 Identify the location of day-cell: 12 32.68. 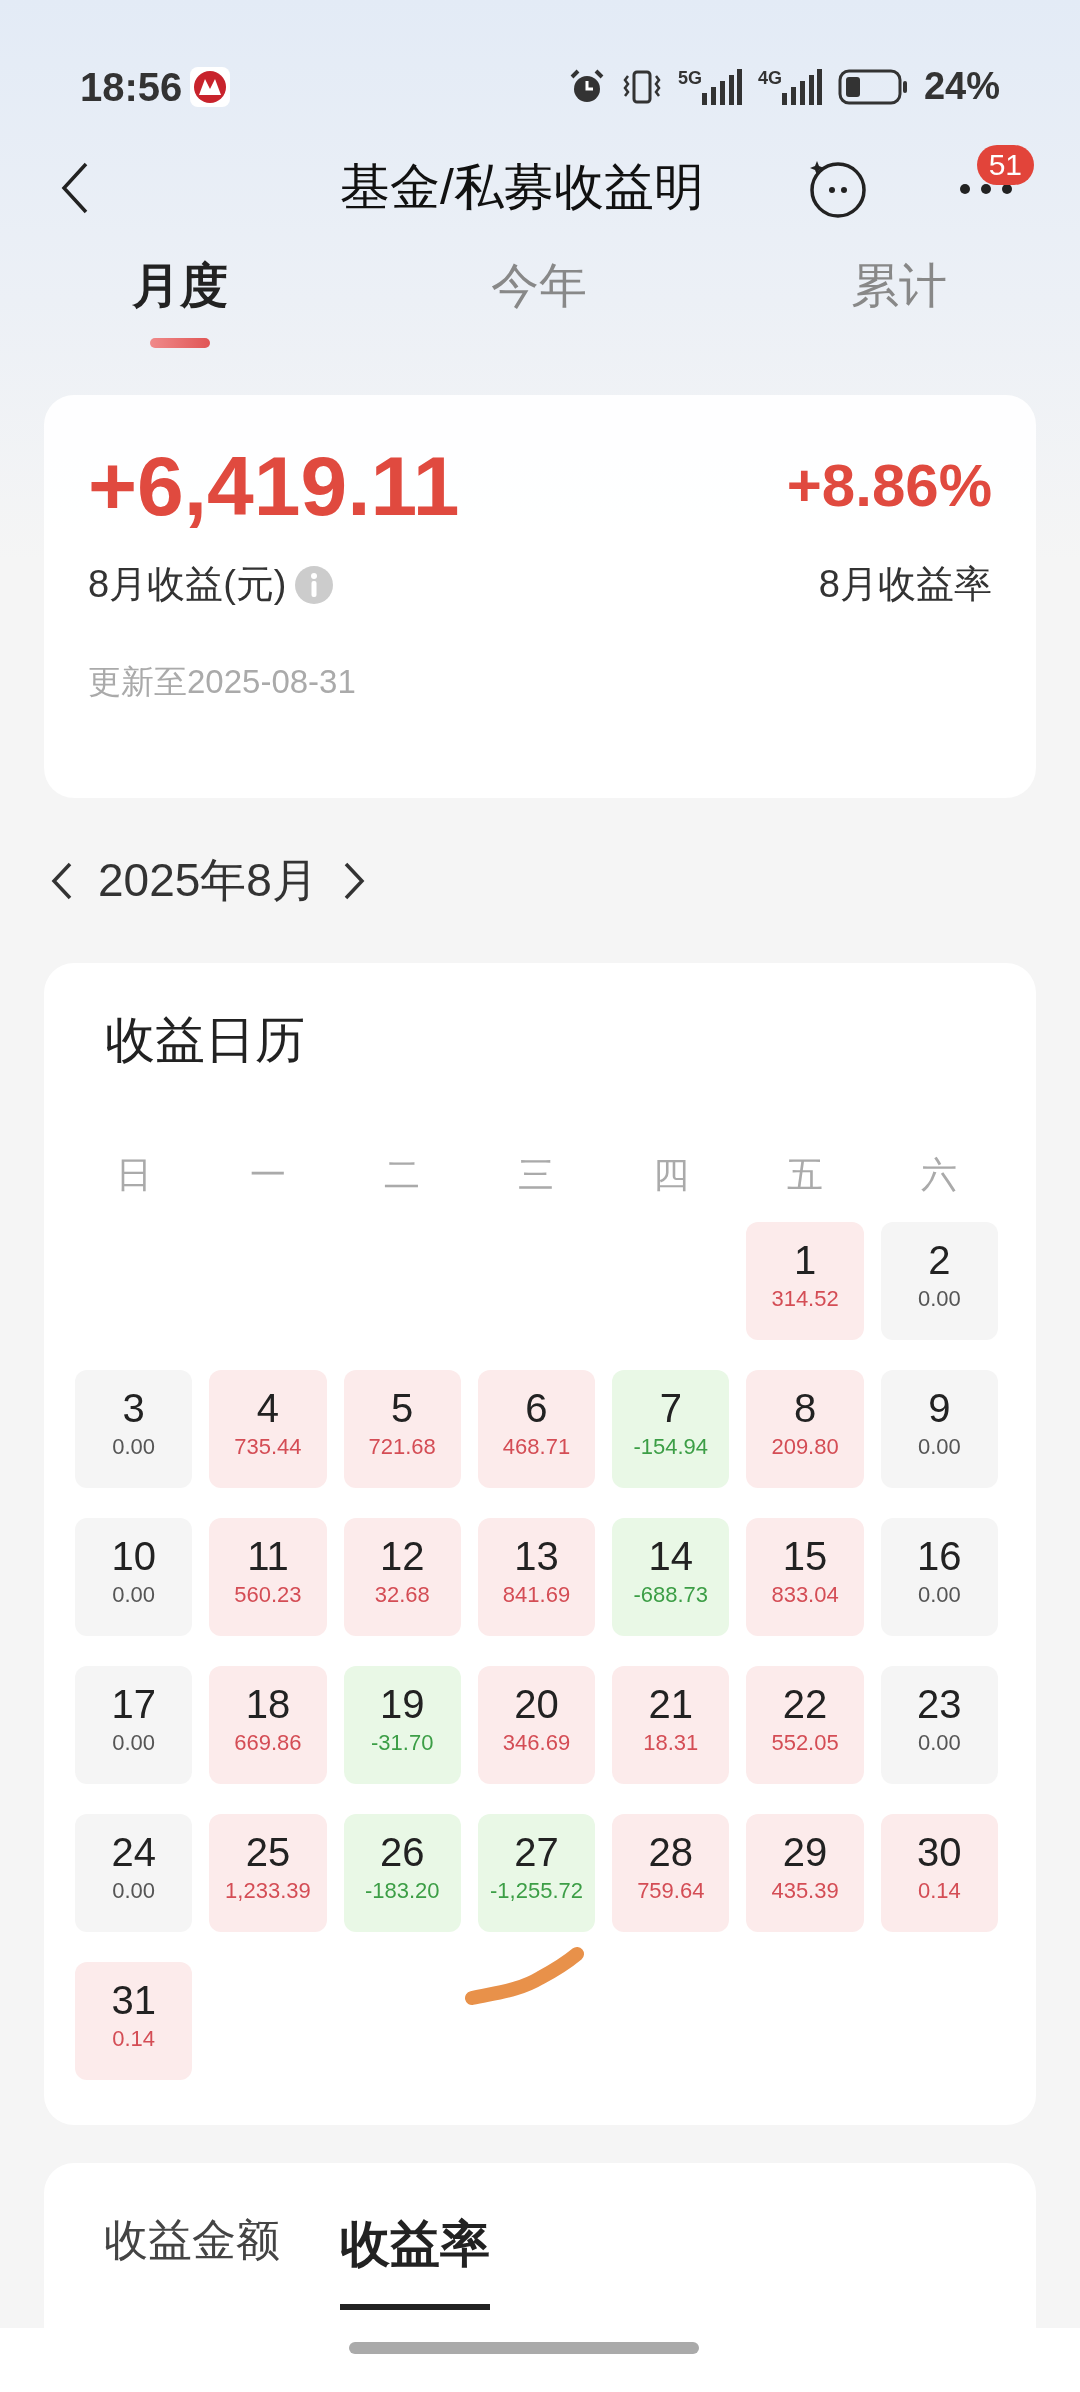
(402, 1577).